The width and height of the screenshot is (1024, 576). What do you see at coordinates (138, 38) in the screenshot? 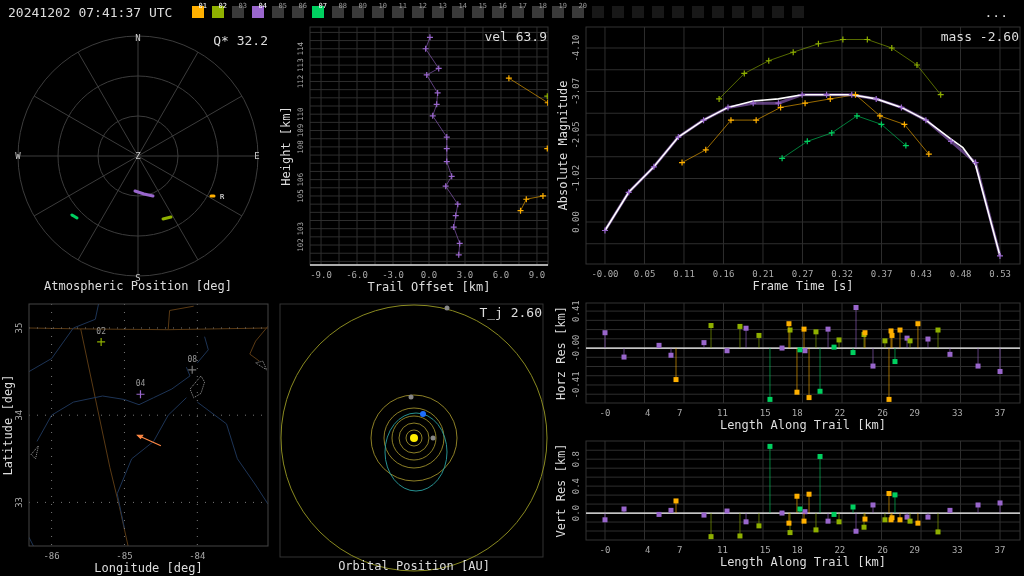
I see `compass-label: N` at bounding box center [138, 38].